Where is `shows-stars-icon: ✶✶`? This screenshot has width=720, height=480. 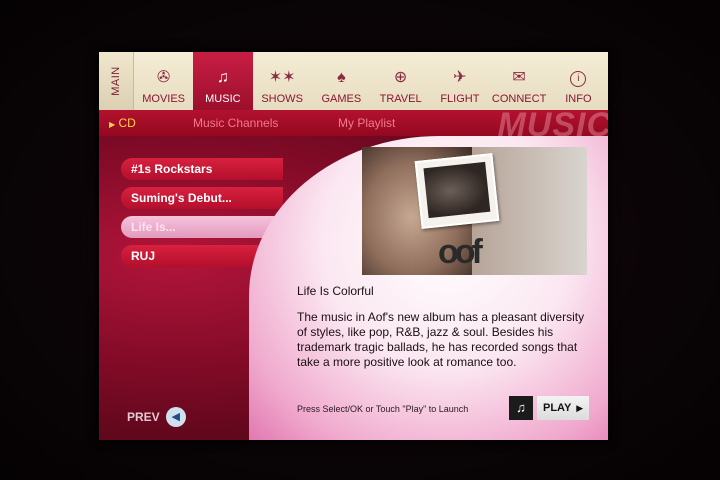
shows-stars-icon: ✶✶ is located at coordinates (282, 77).